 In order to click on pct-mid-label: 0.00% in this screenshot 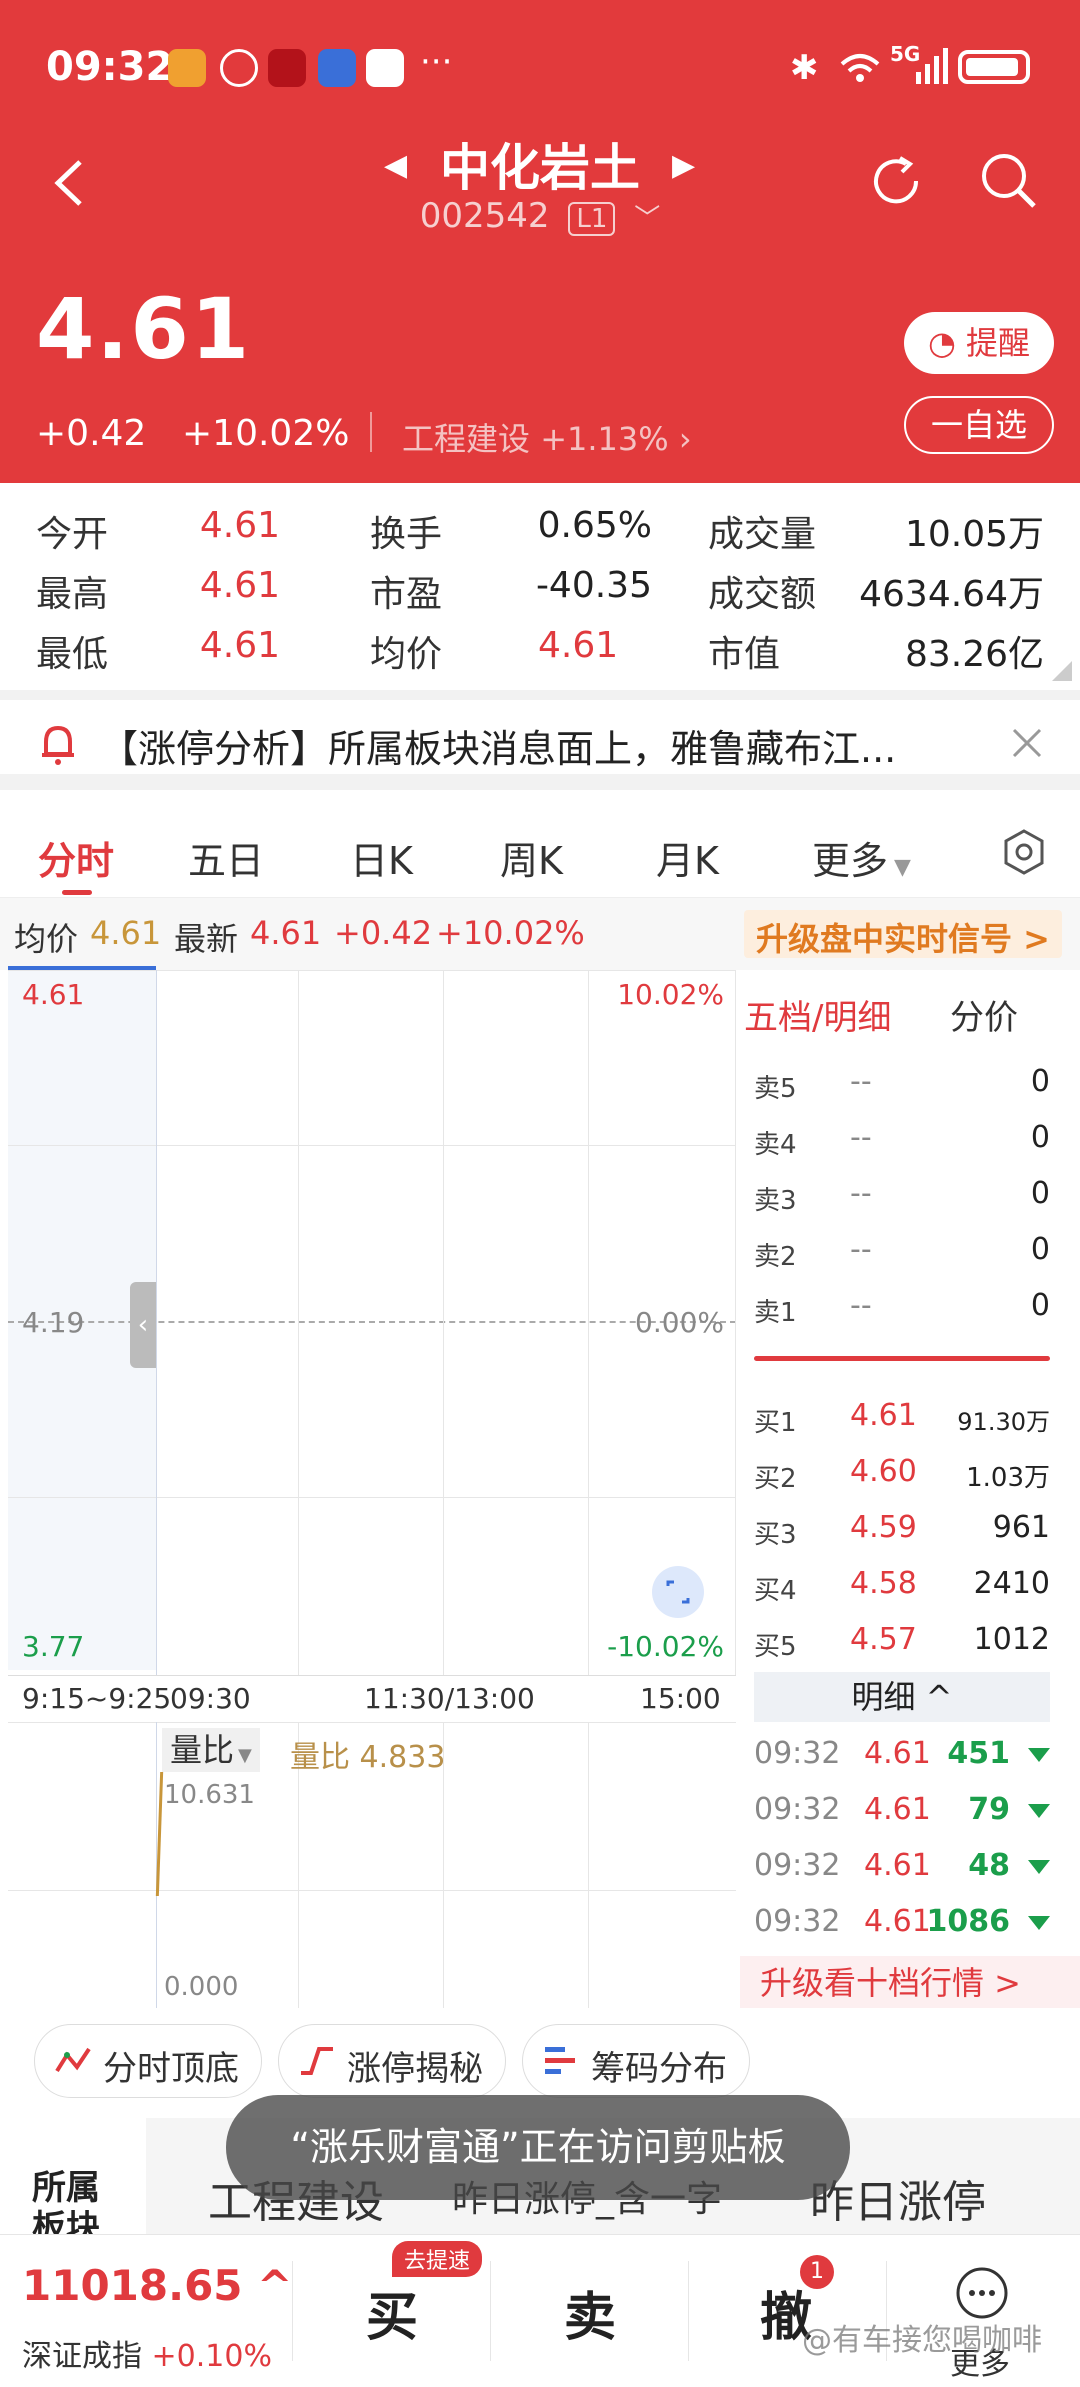, I will do `click(679, 1322)`.